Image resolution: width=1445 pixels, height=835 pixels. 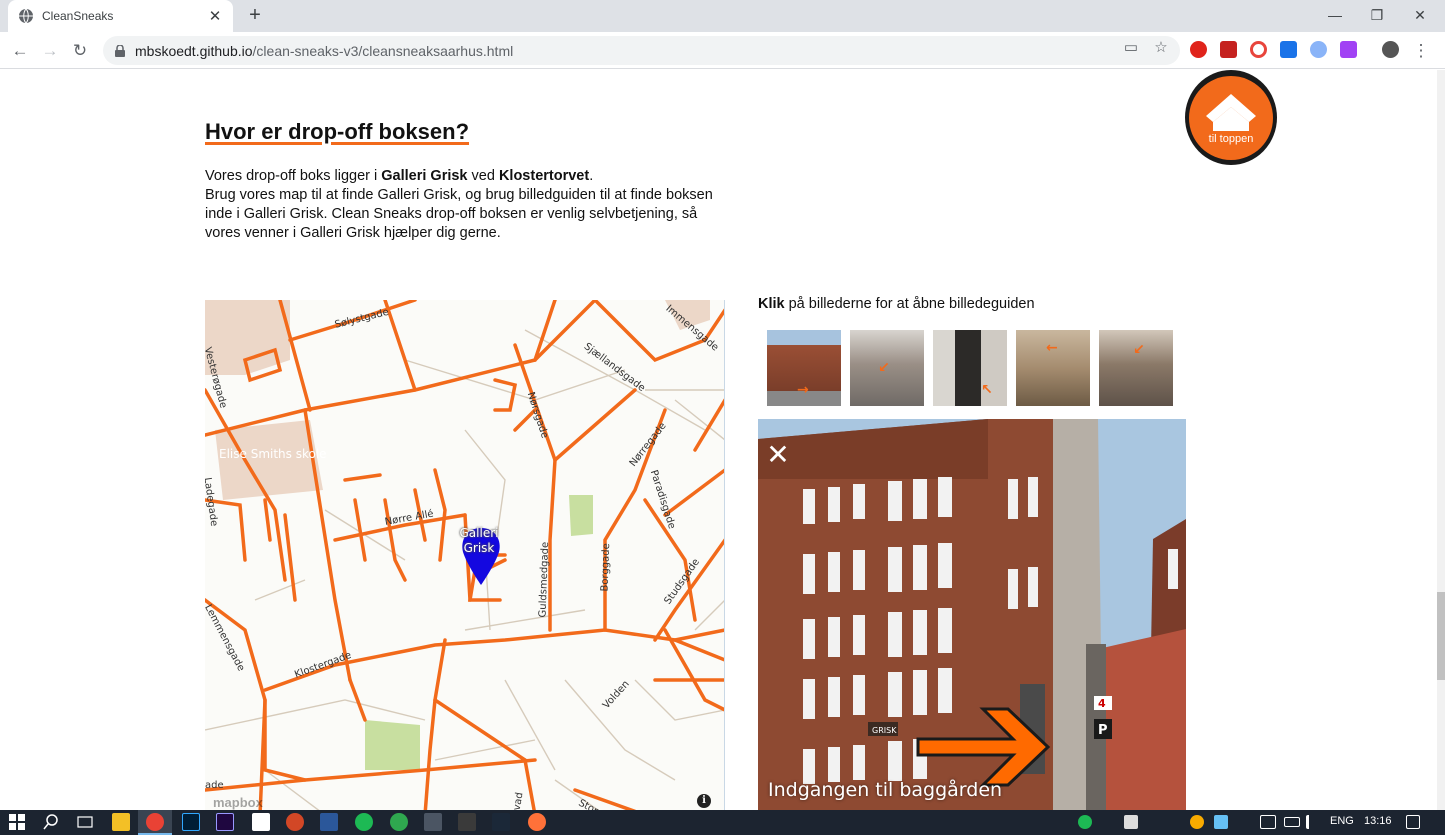 What do you see at coordinates (704, 801) in the screenshot?
I see `info-icon: i` at bounding box center [704, 801].